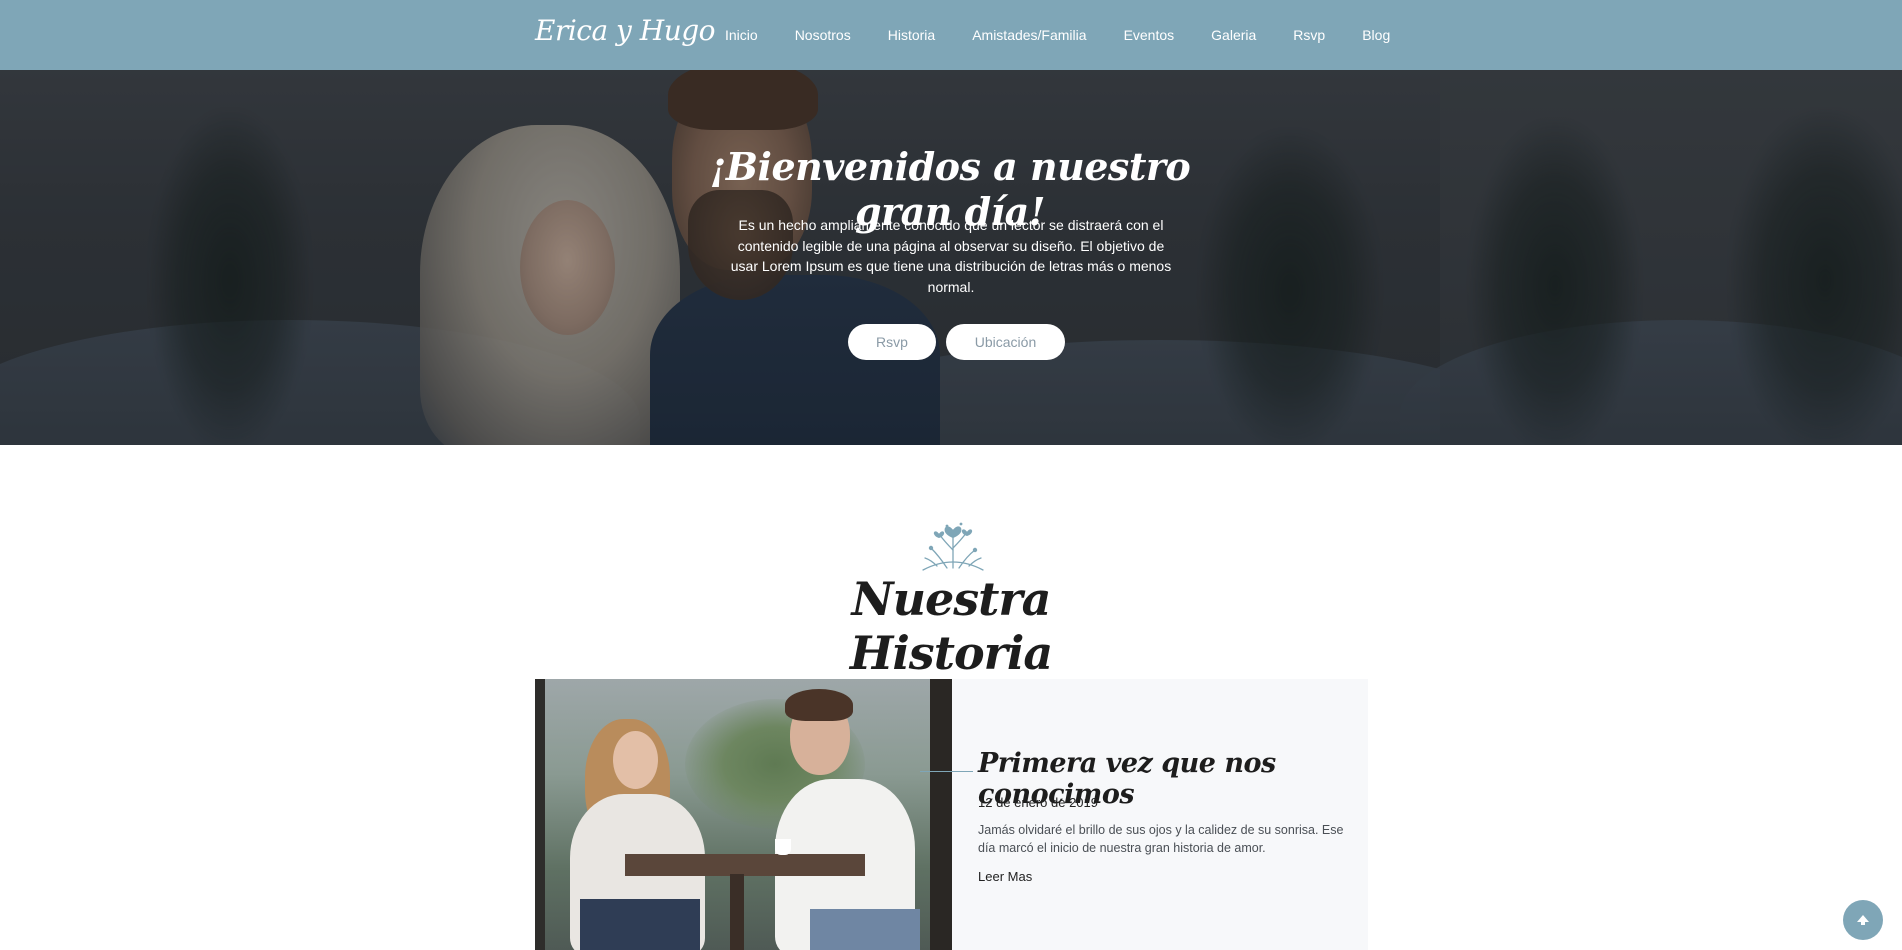 This screenshot has width=1902, height=950. What do you see at coordinates (783, 847) in the screenshot?
I see `photo-cup` at bounding box center [783, 847].